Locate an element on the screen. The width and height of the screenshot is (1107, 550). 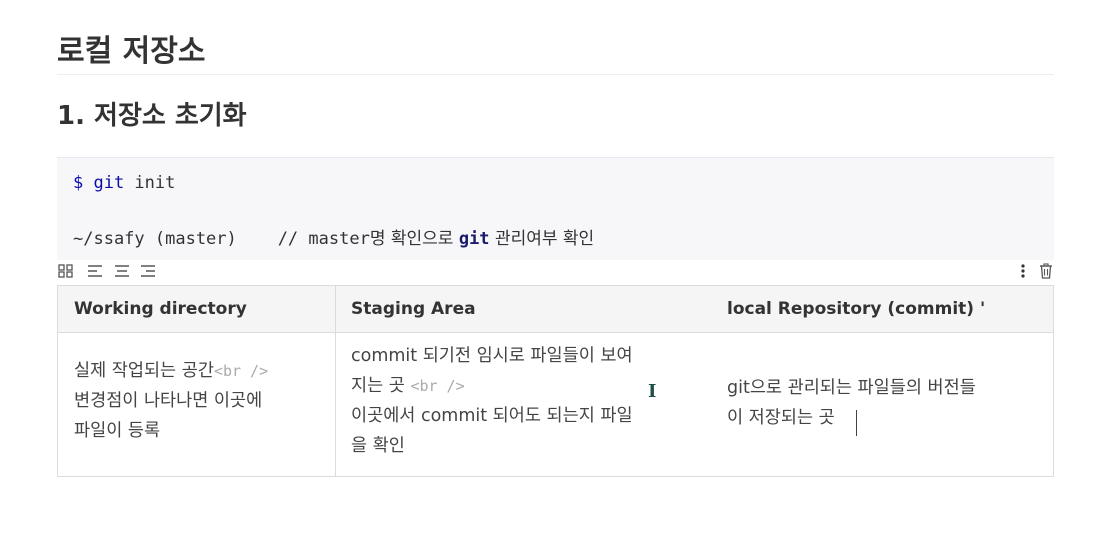
align-left-icon is located at coordinates (95, 271).